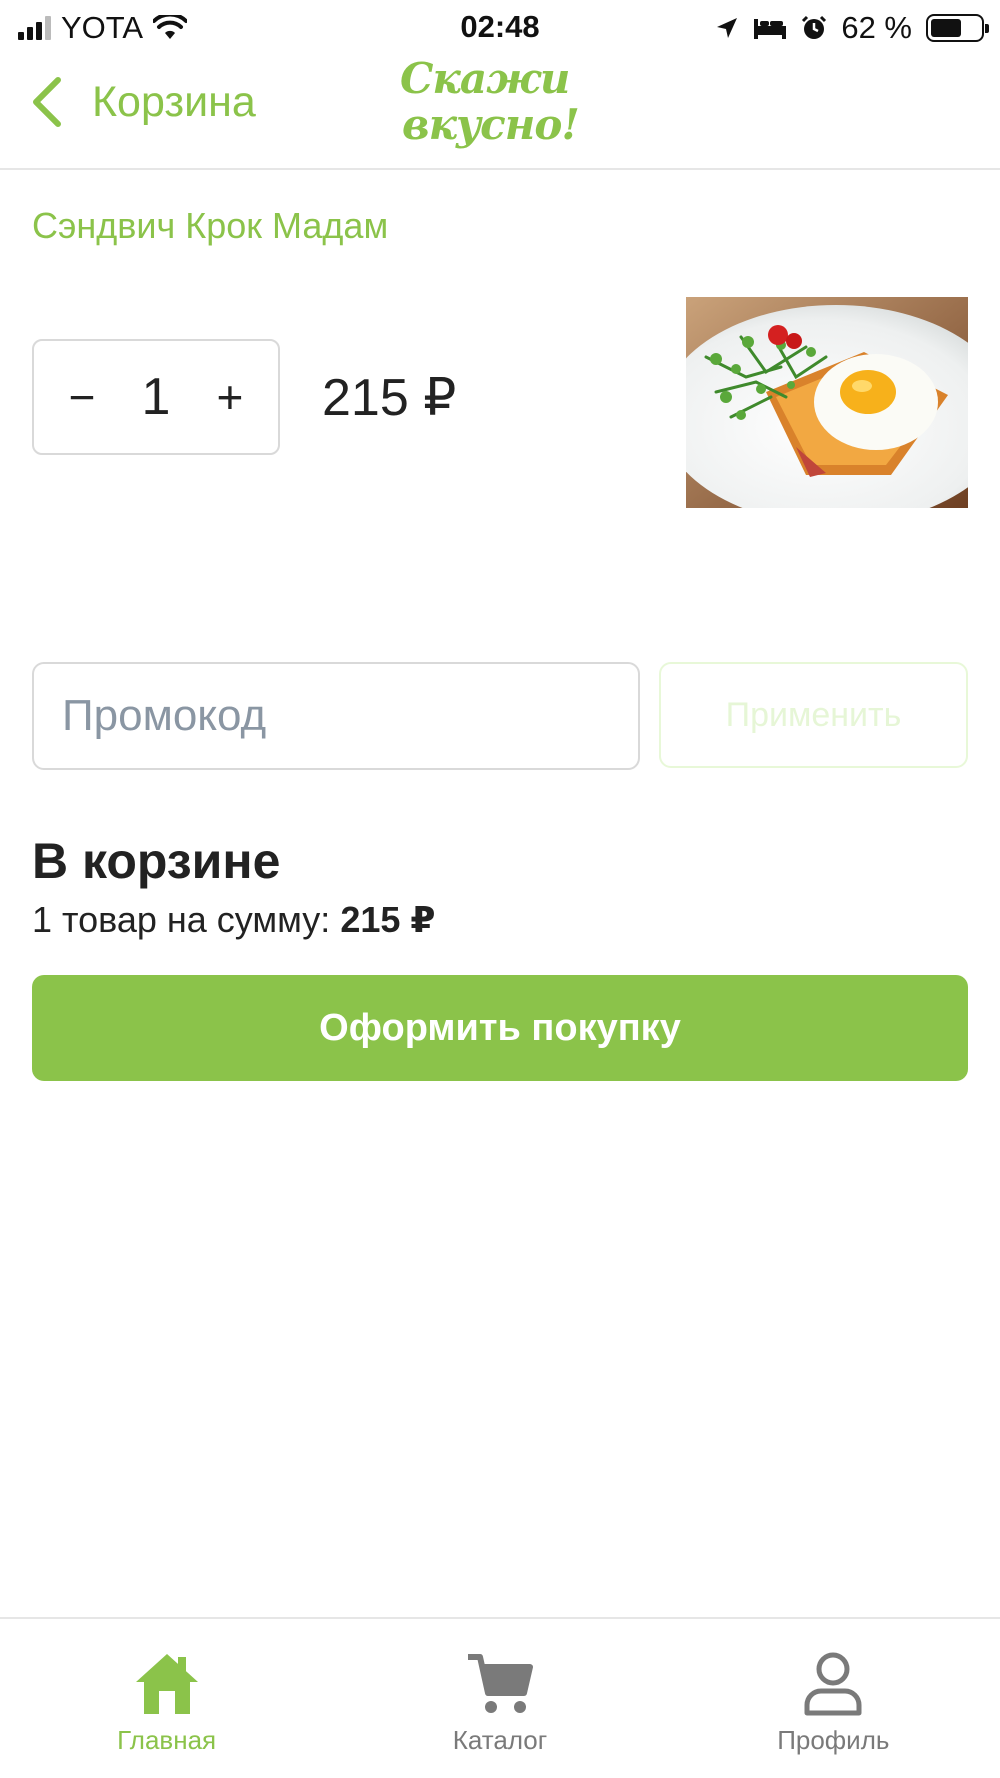 This screenshot has height=1778, width=1000. Describe the element at coordinates (388, 919) in the screenshot. I see `cart-total: 215 ₽` at that location.